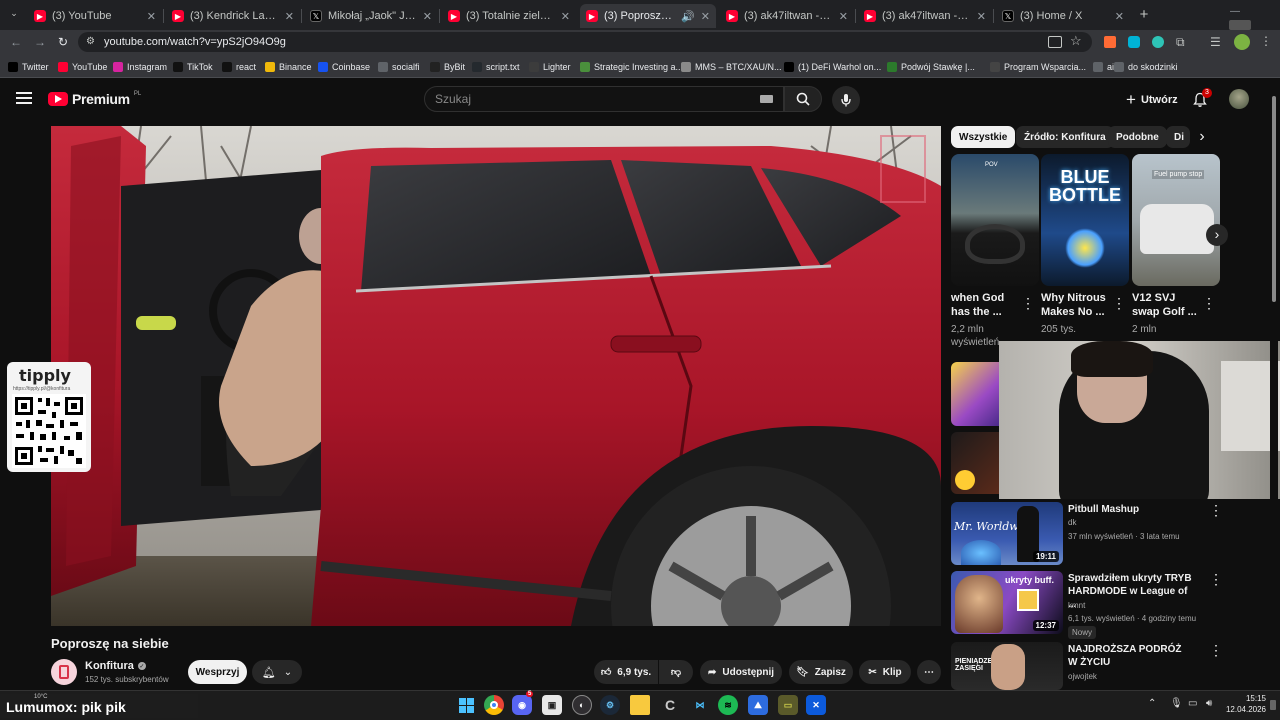  I want to click on media-app-icon: ⛰, so click(758, 705).